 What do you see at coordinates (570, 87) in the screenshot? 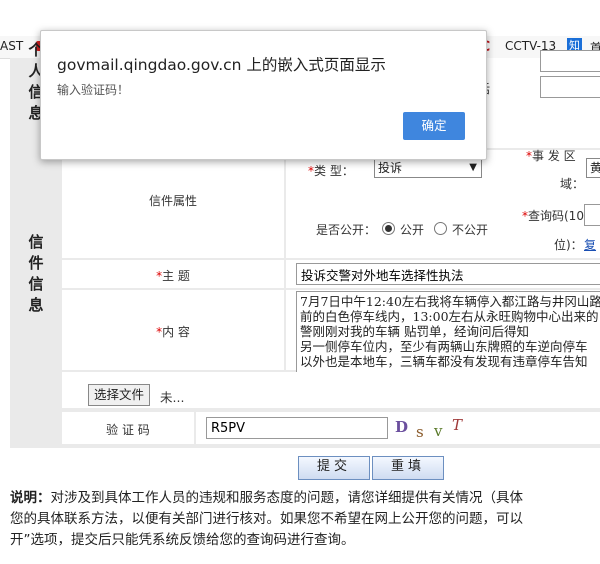
I see `phone-field` at bounding box center [570, 87].